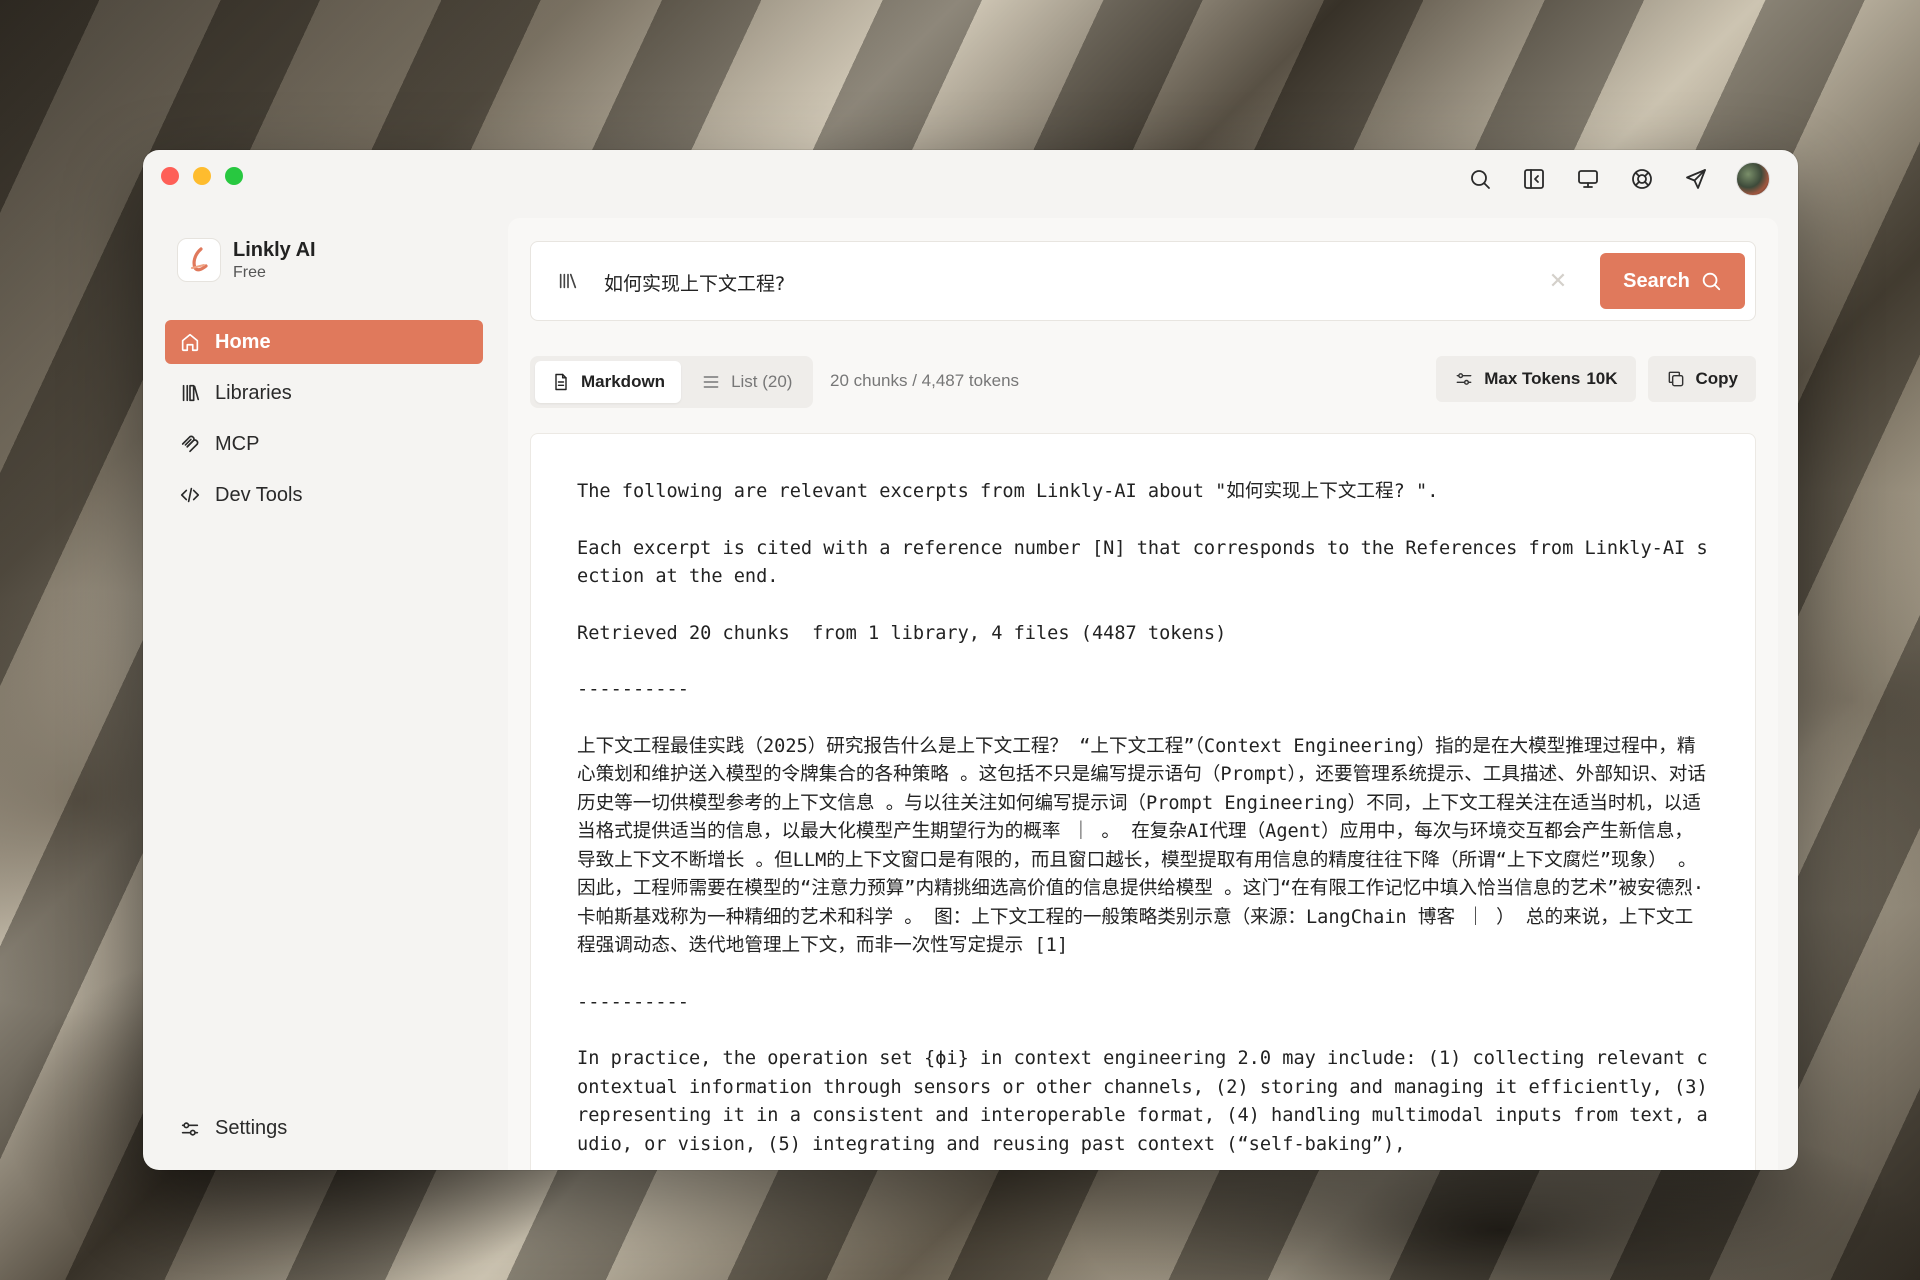 This screenshot has width=1920, height=1280. I want to click on tab-markdown: Markdown, so click(608, 382).